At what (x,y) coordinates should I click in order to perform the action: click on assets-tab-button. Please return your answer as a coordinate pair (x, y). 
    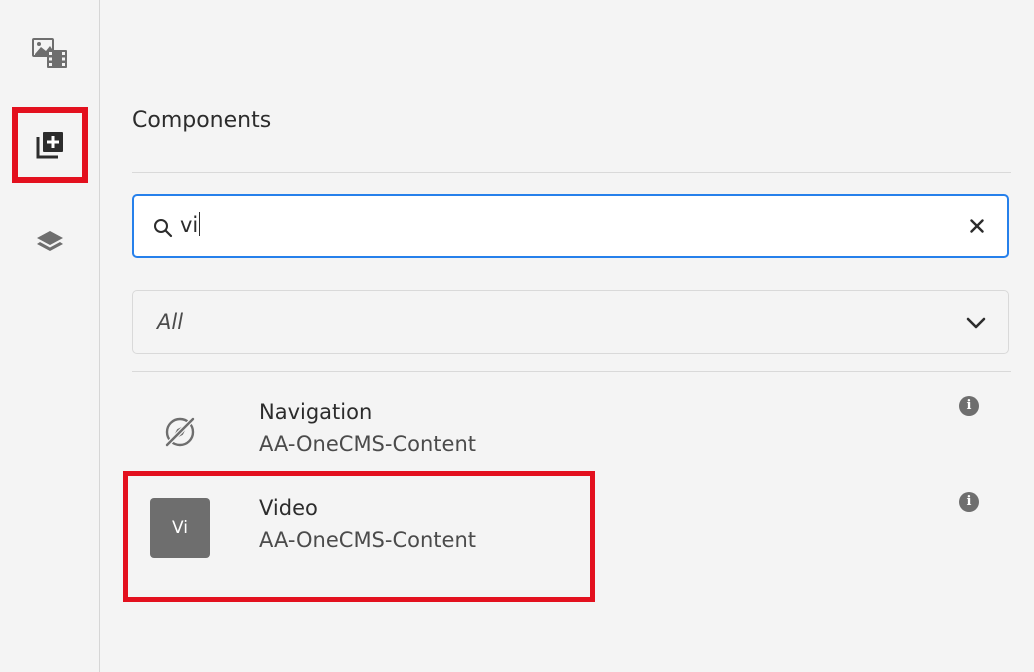
    Looking at the image, I should click on (50, 53).